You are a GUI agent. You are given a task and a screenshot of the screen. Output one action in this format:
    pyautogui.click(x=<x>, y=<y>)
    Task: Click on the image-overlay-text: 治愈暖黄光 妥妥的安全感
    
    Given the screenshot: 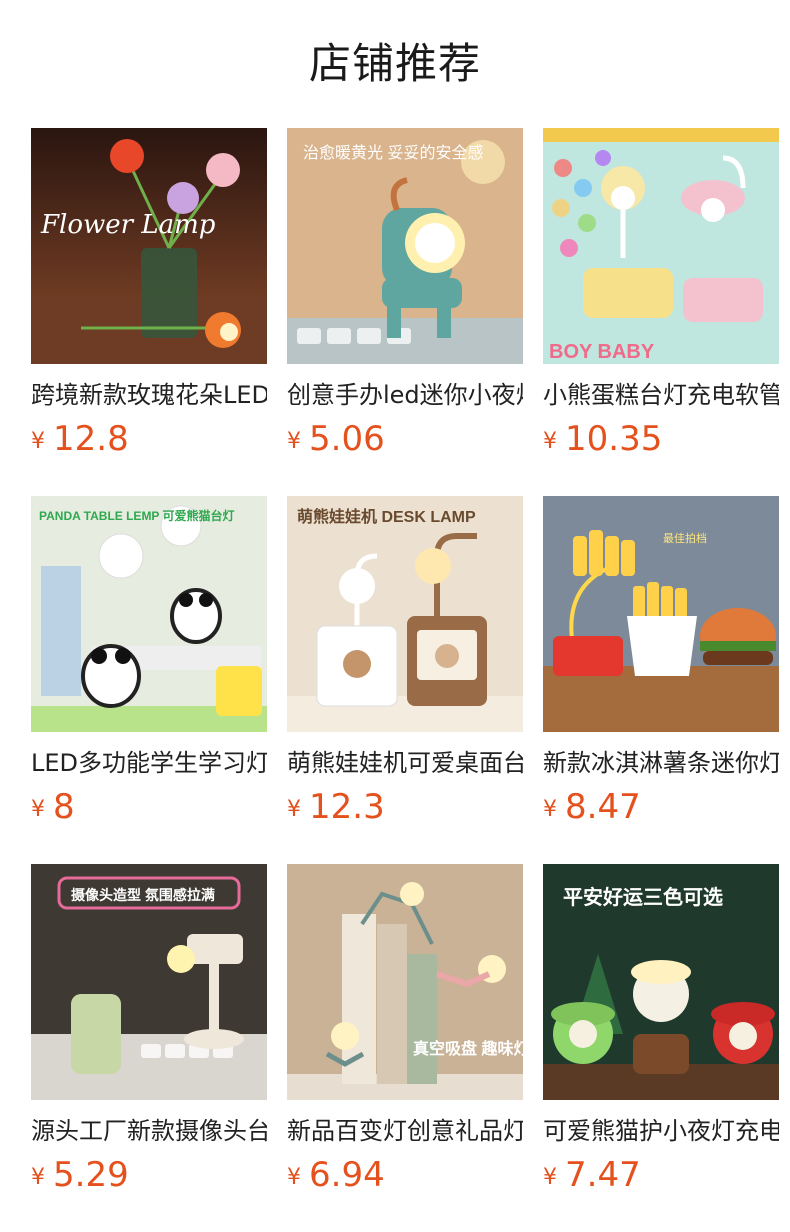 What is the action you would take?
    pyautogui.click(x=393, y=153)
    